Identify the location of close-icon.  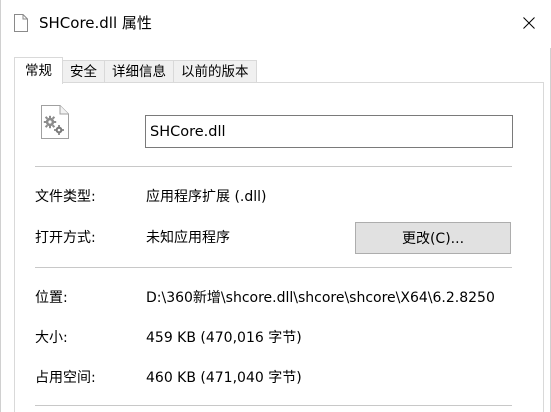
(529, 23).